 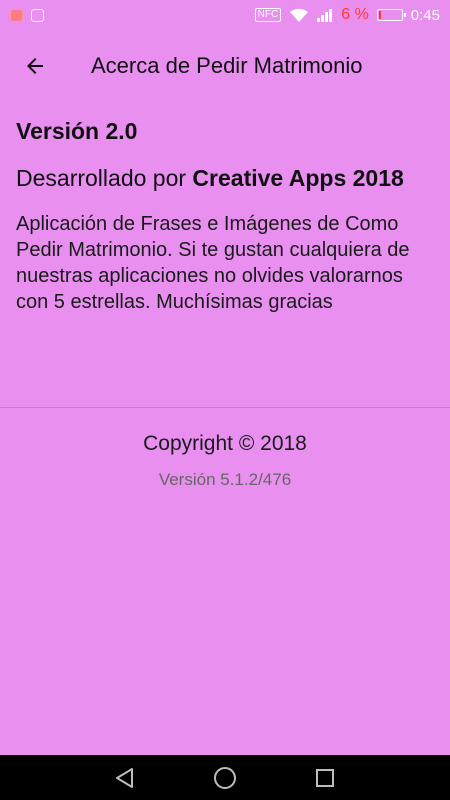 I want to click on status-notifications, so click(x=27, y=15).